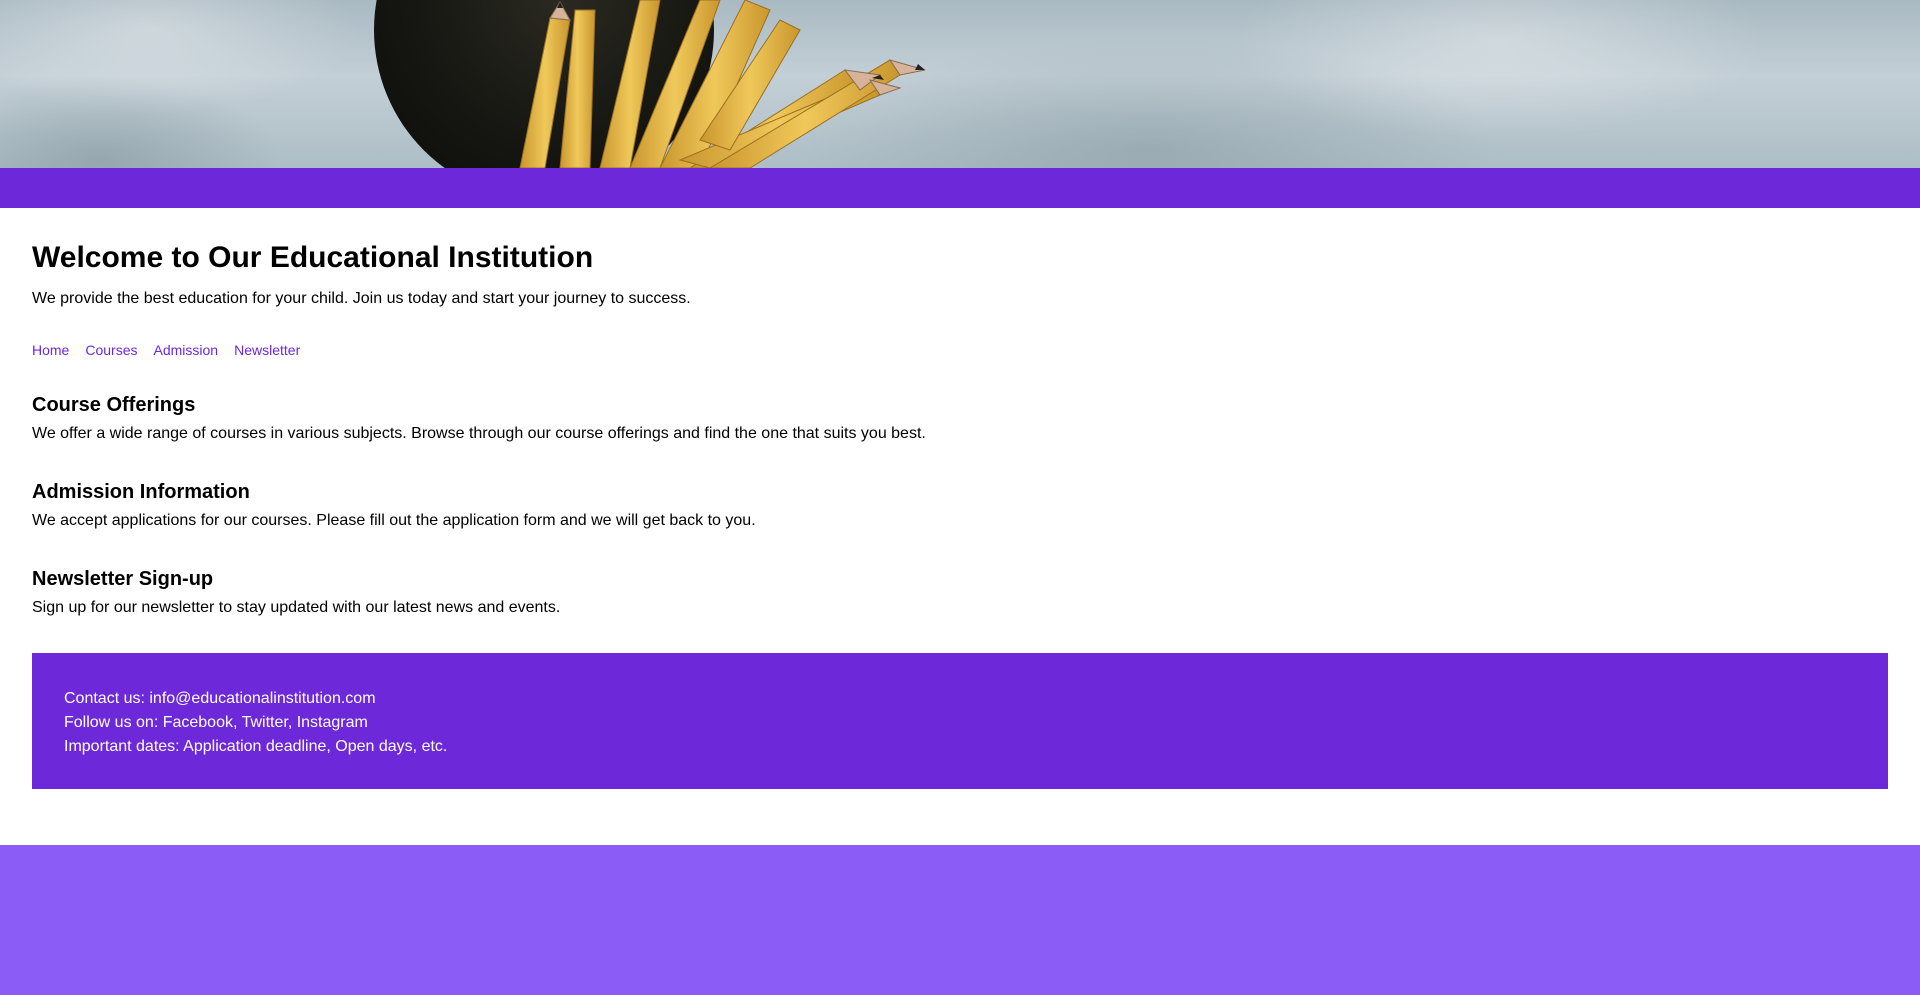  What do you see at coordinates (710, 84) in the screenshot?
I see `pencil-group` at bounding box center [710, 84].